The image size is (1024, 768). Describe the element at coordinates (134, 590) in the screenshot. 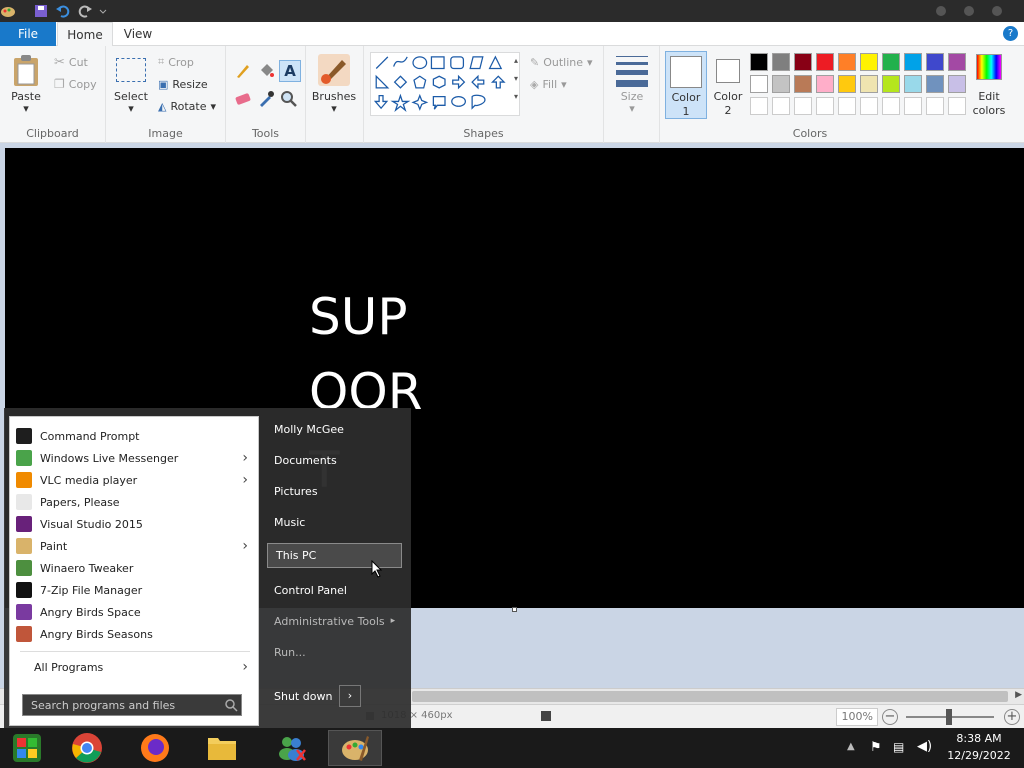

I see `start-program-item: 7-Zip File Manager` at that location.